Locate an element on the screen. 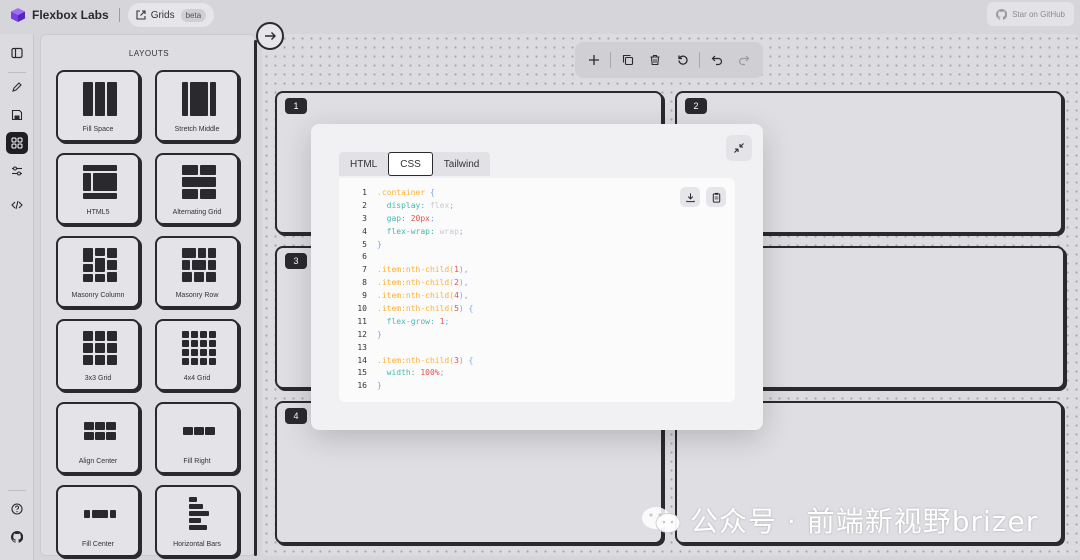  alternating-grid-icon is located at coordinates (199, 182).